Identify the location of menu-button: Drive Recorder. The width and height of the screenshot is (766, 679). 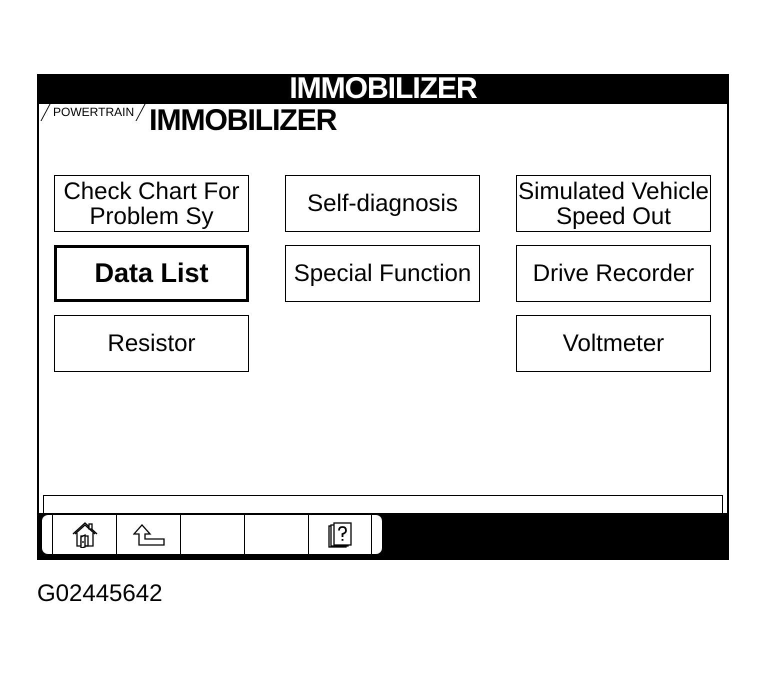
(613, 273).